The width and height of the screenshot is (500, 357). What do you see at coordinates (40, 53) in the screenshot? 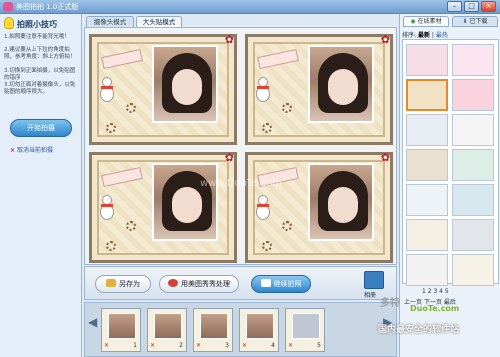
I see `tip-item: 2.建议要从上下拉的角度拍照，参考角度：斜上方俯拍！` at bounding box center [40, 53].